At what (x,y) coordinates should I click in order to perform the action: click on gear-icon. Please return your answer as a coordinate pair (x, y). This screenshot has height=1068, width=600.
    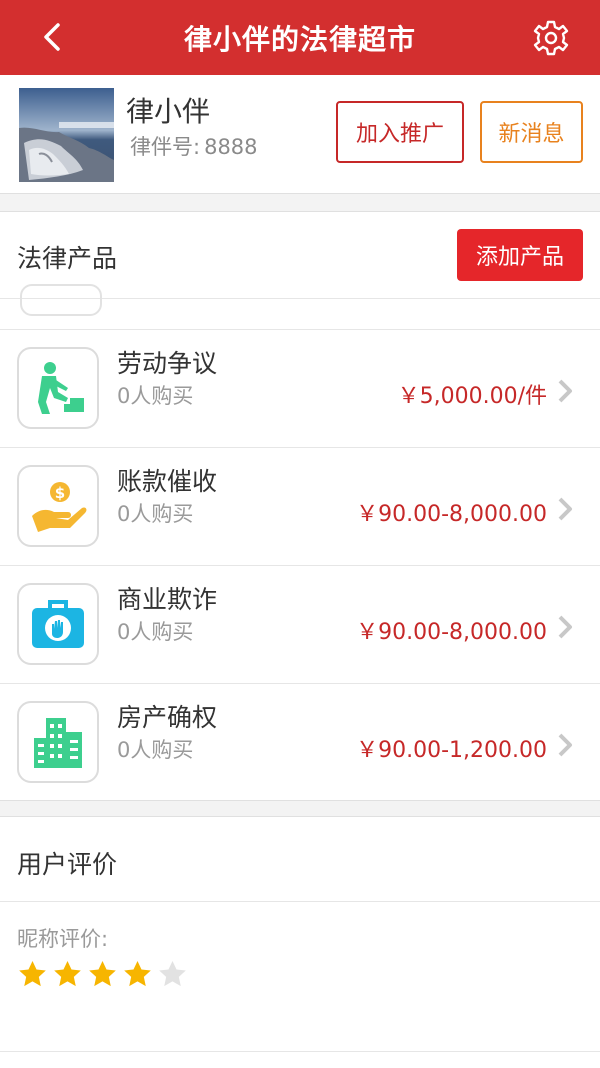
    Looking at the image, I should click on (551, 38).